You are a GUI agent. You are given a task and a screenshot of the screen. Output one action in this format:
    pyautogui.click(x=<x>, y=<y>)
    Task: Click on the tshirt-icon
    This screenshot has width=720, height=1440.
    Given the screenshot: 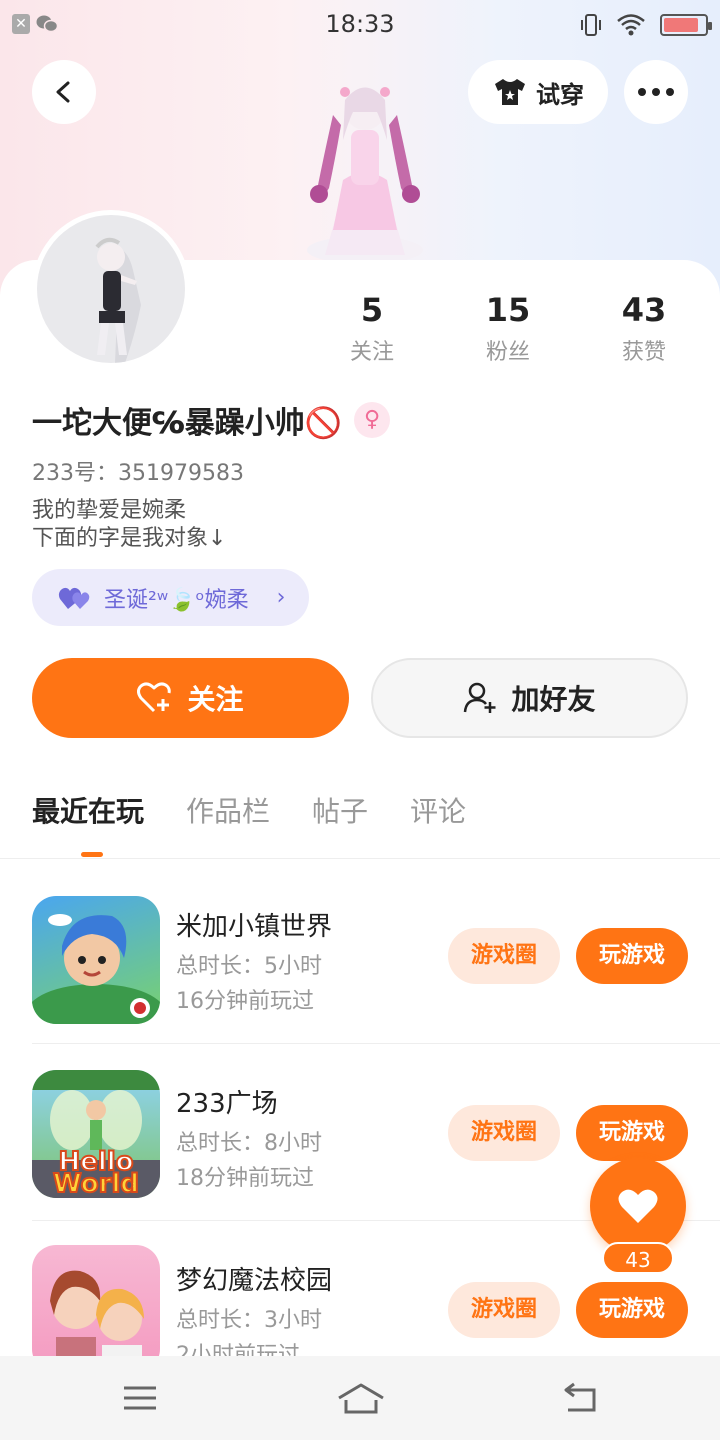 What is the action you would take?
    pyautogui.click(x=510, y=92)
    